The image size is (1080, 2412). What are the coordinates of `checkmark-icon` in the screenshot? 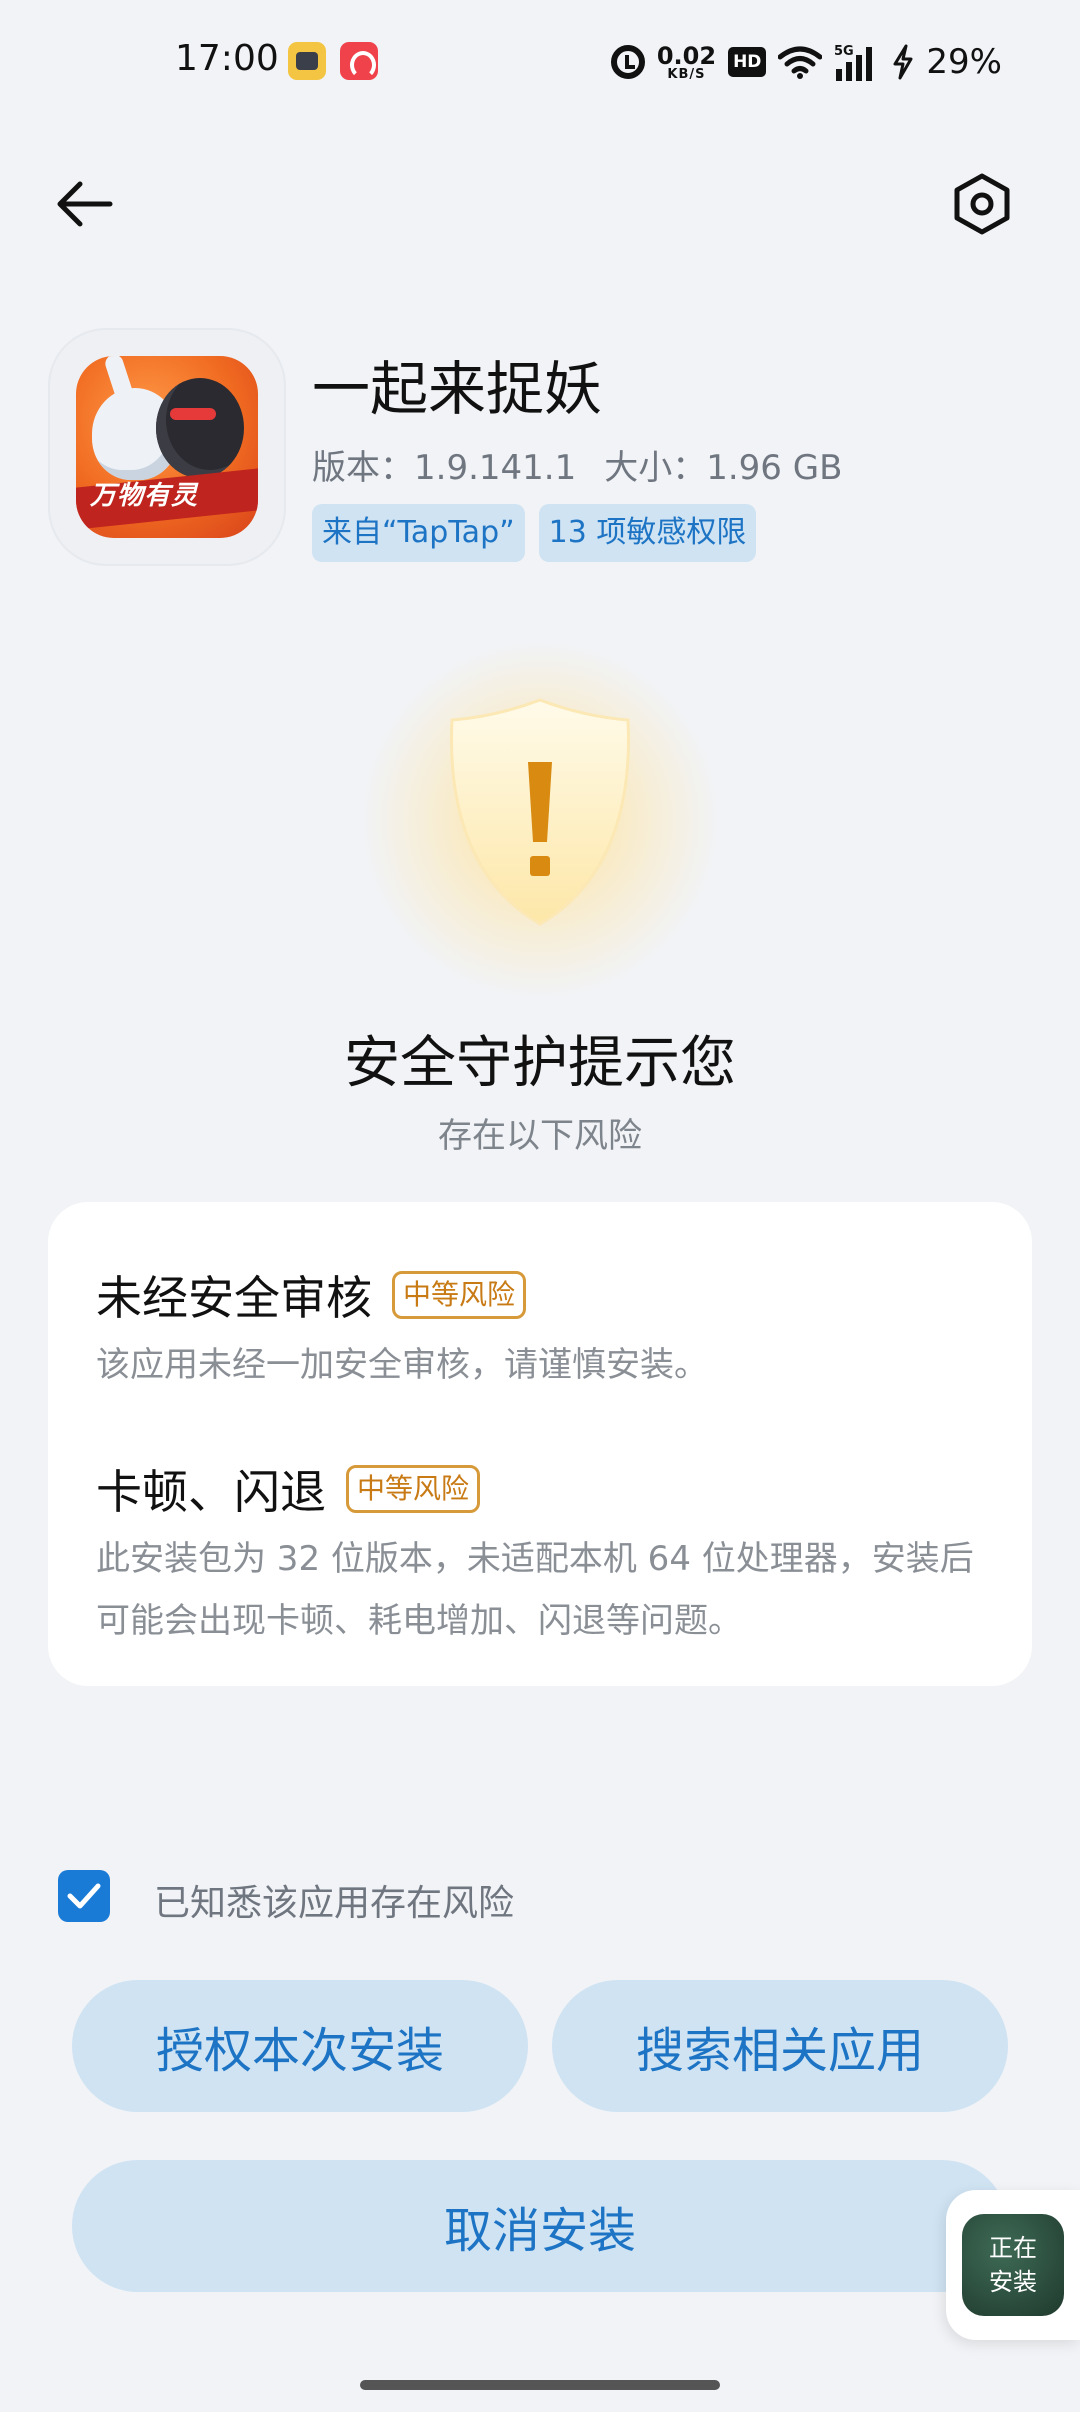 It's located at (84, 1896).